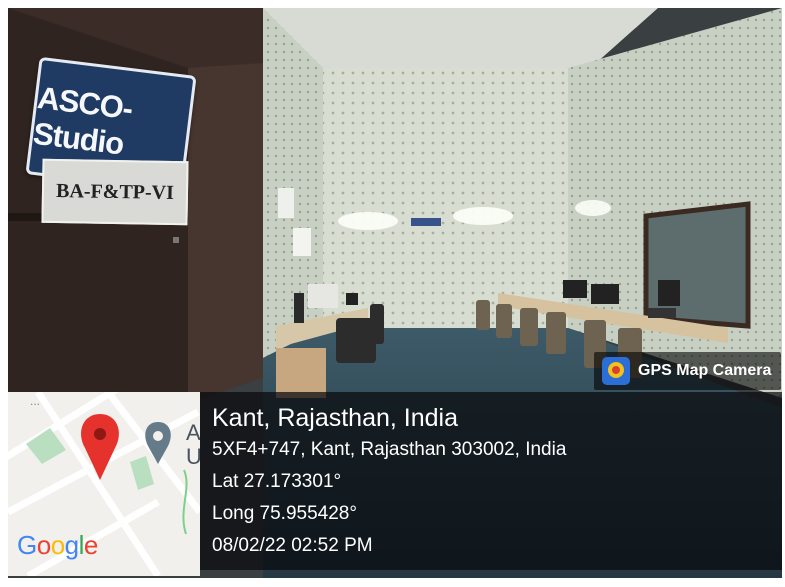  I want to click on longitude-line: Long 75.955428°, so click(284, 513).